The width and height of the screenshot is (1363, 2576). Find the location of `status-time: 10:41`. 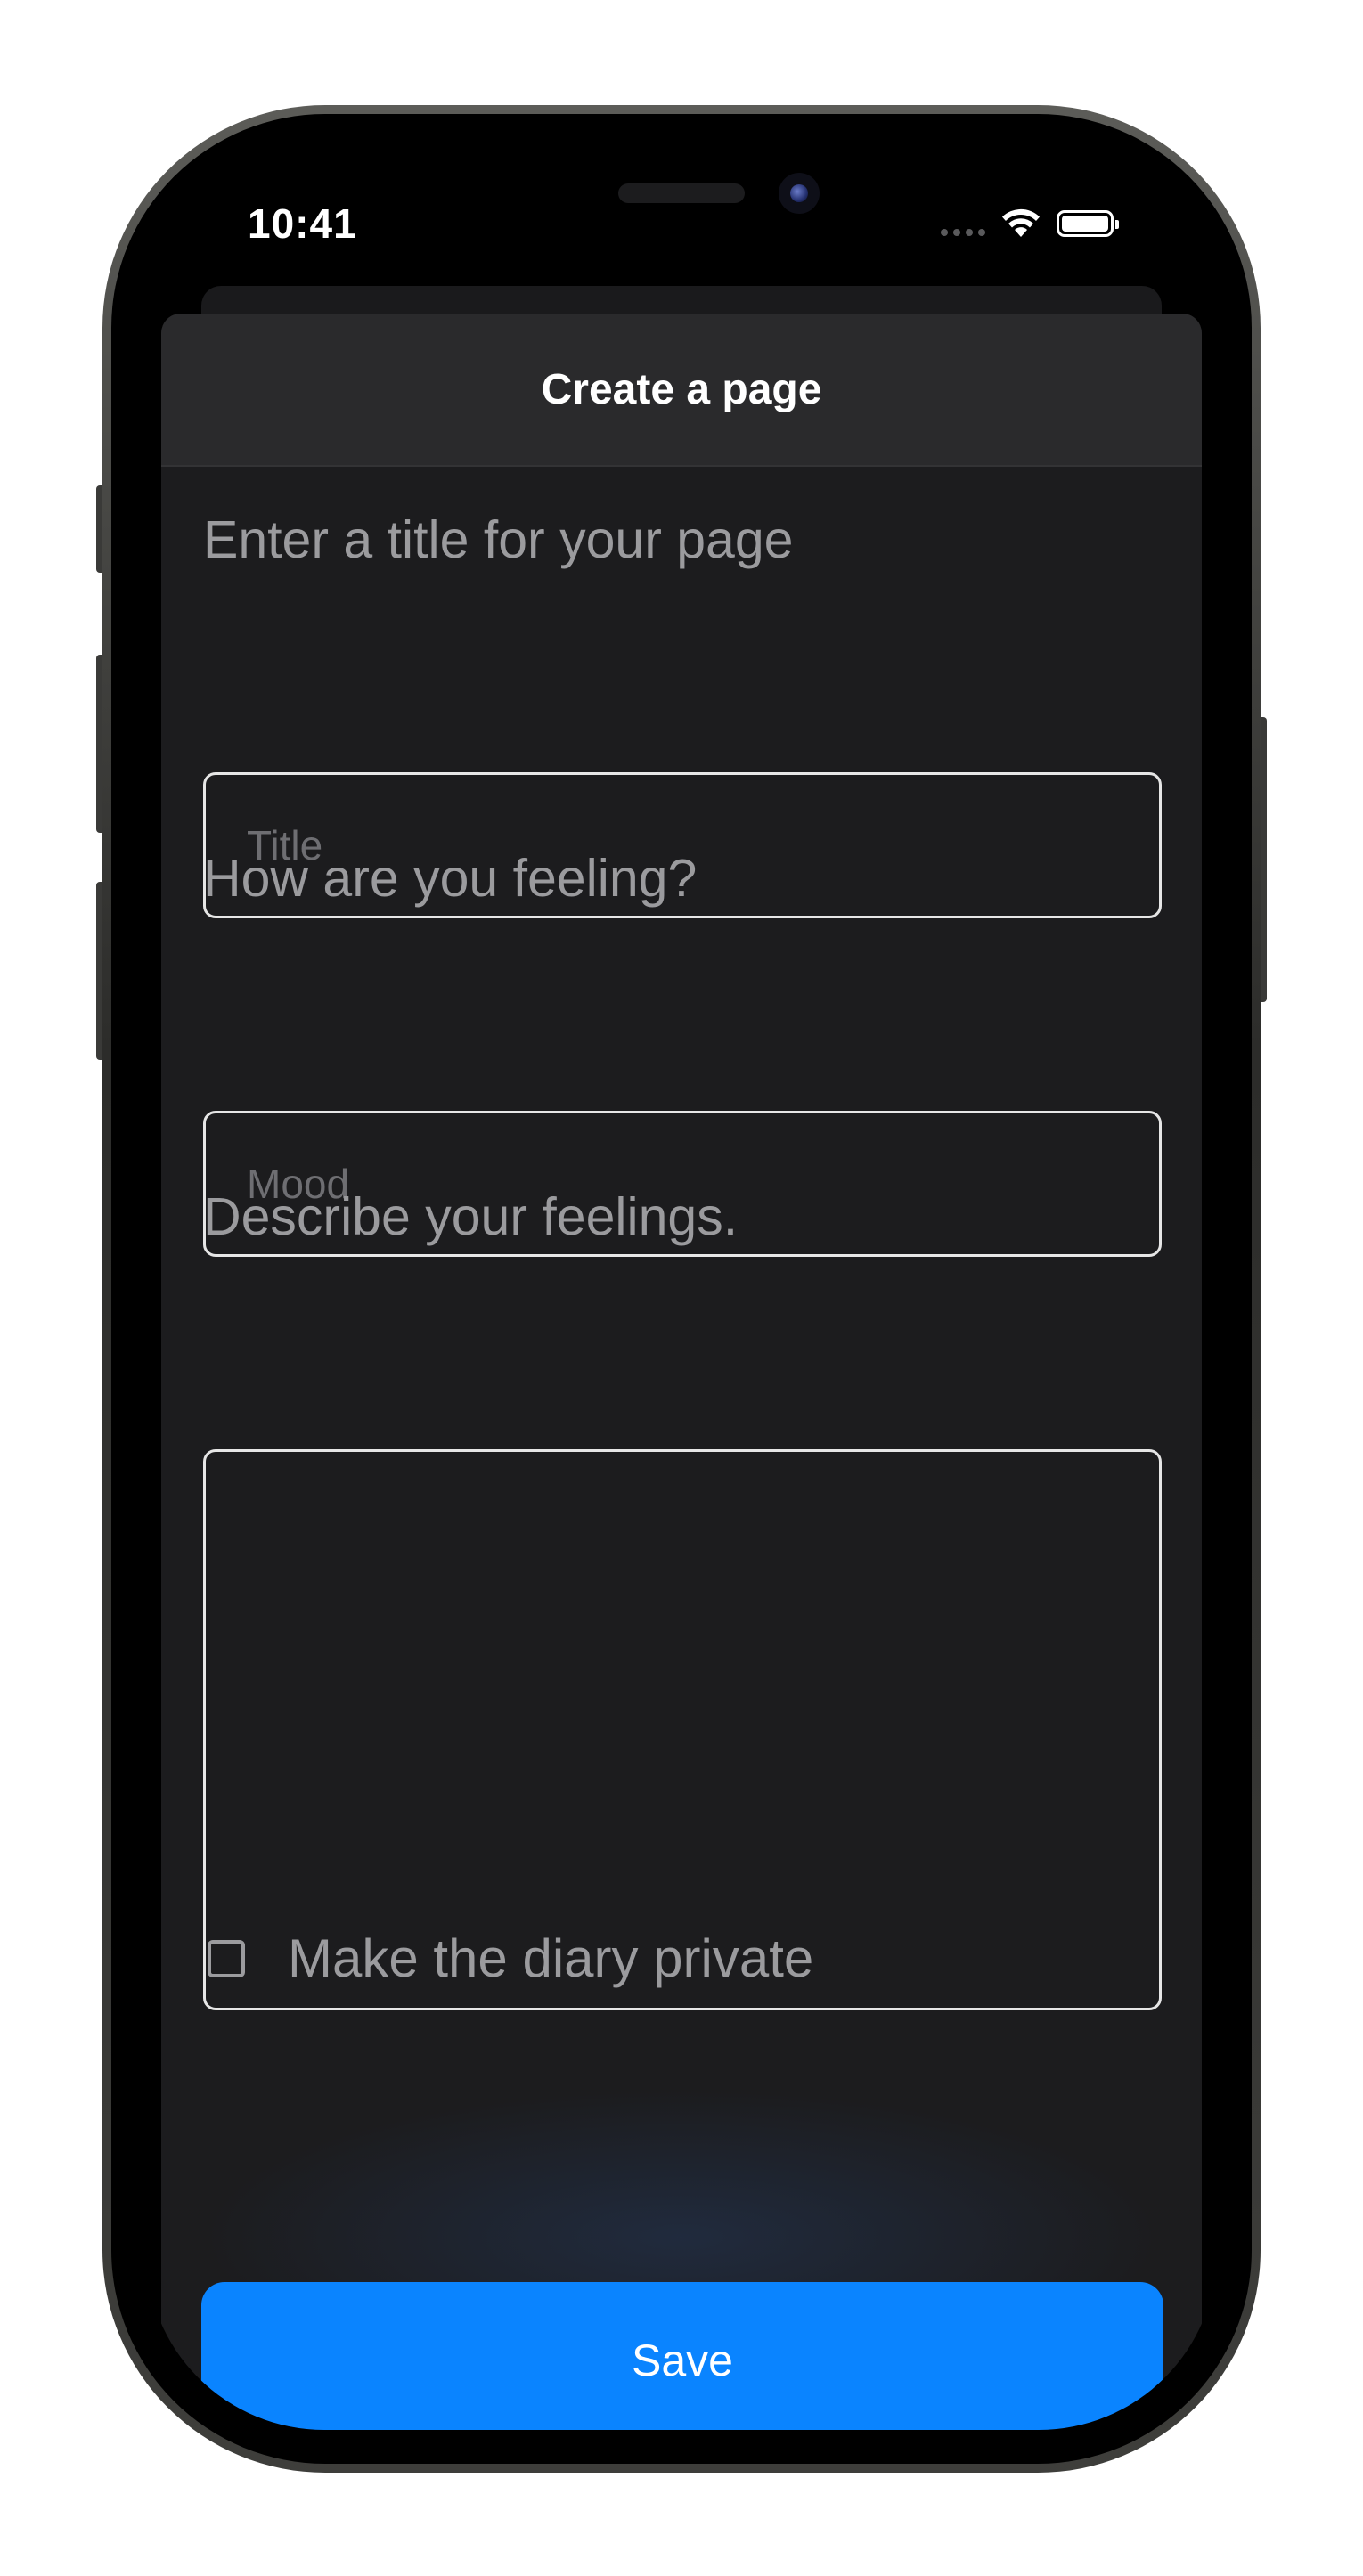

status-time: 10:41 is located at coordinates (303, 224).